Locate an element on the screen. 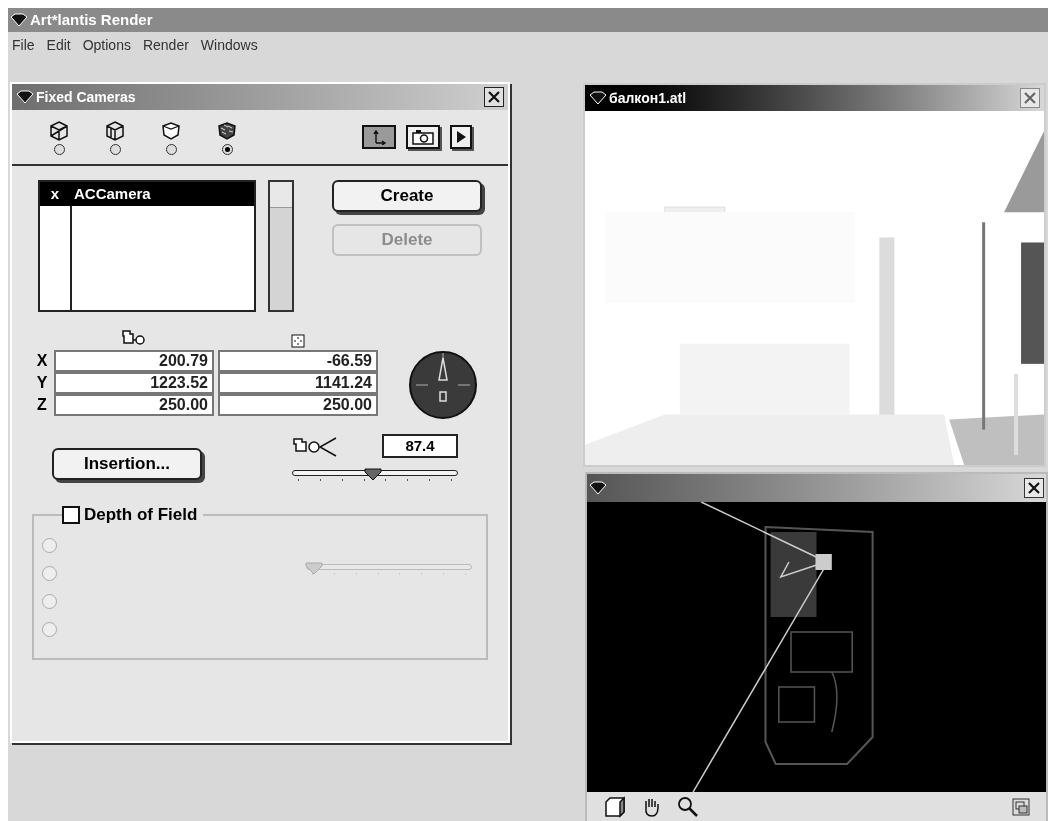  action-button: Create is located at coordinates (407, 196).